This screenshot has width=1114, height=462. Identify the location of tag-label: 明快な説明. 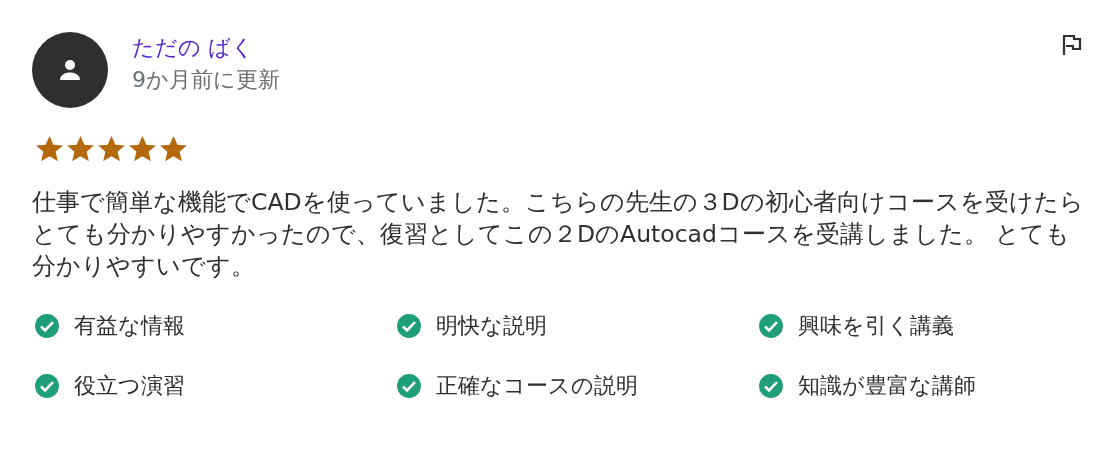
(491, 326).